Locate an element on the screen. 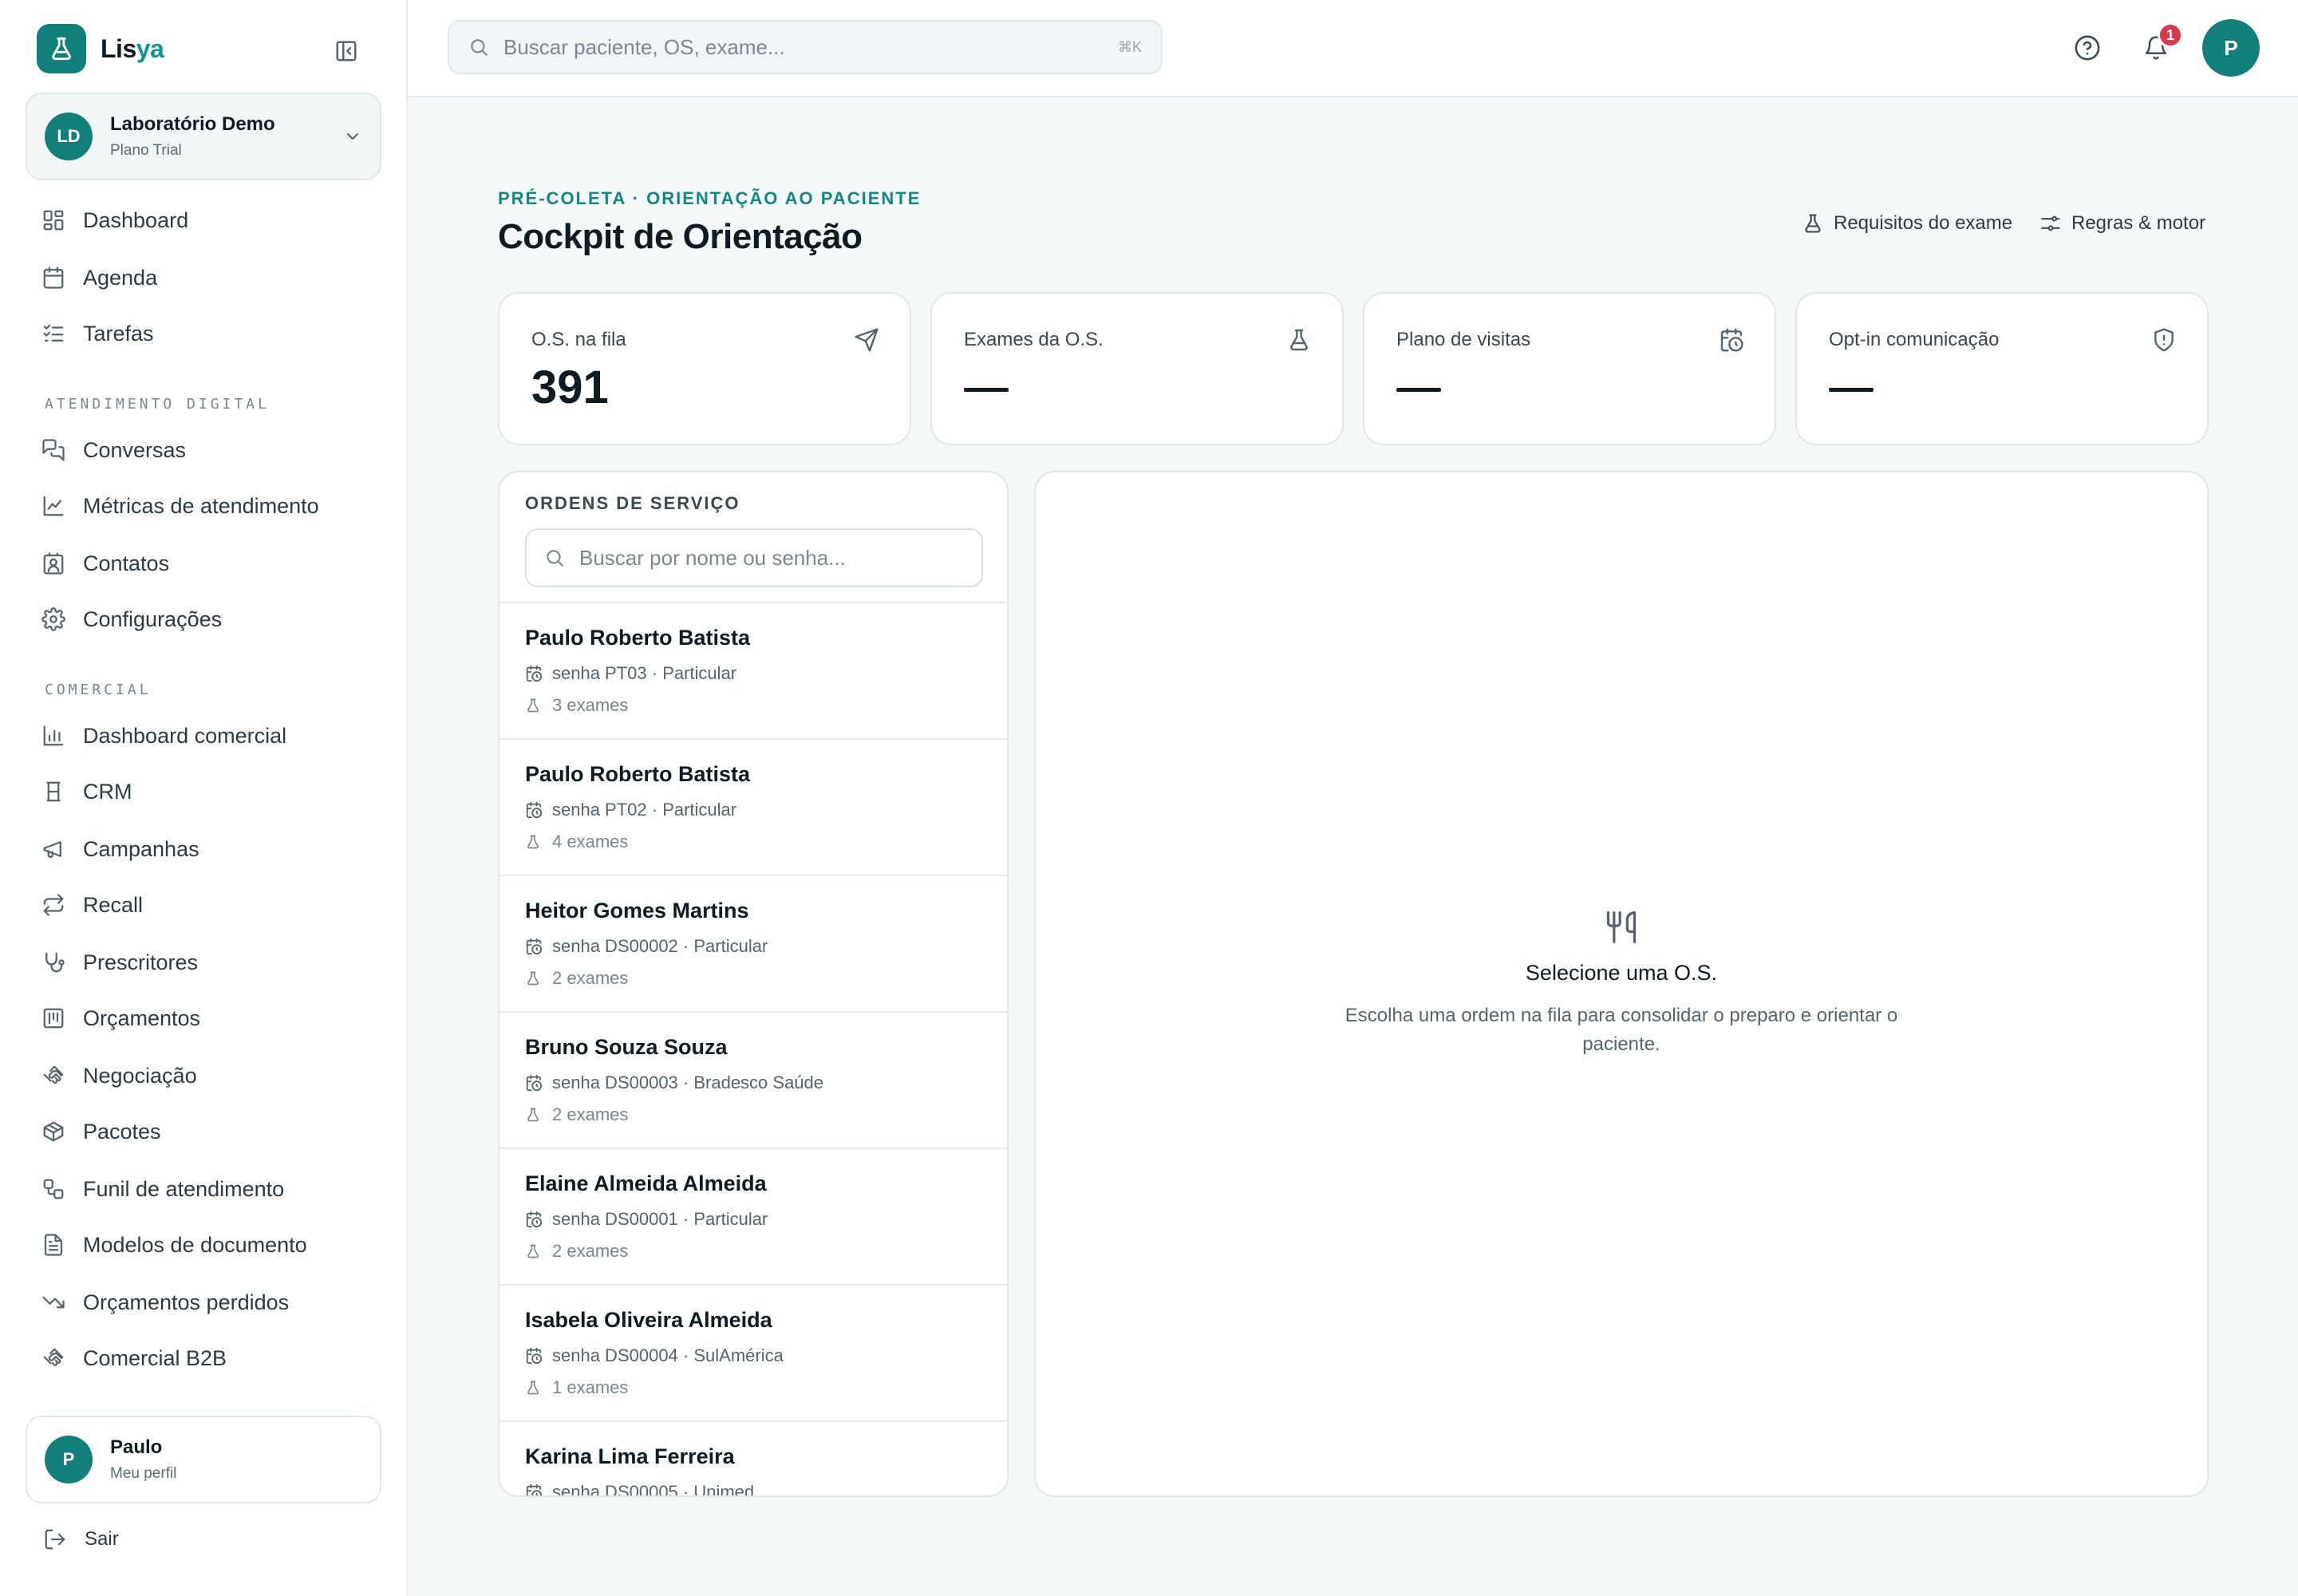  orders-search-input is located at coordinates (772, 558).